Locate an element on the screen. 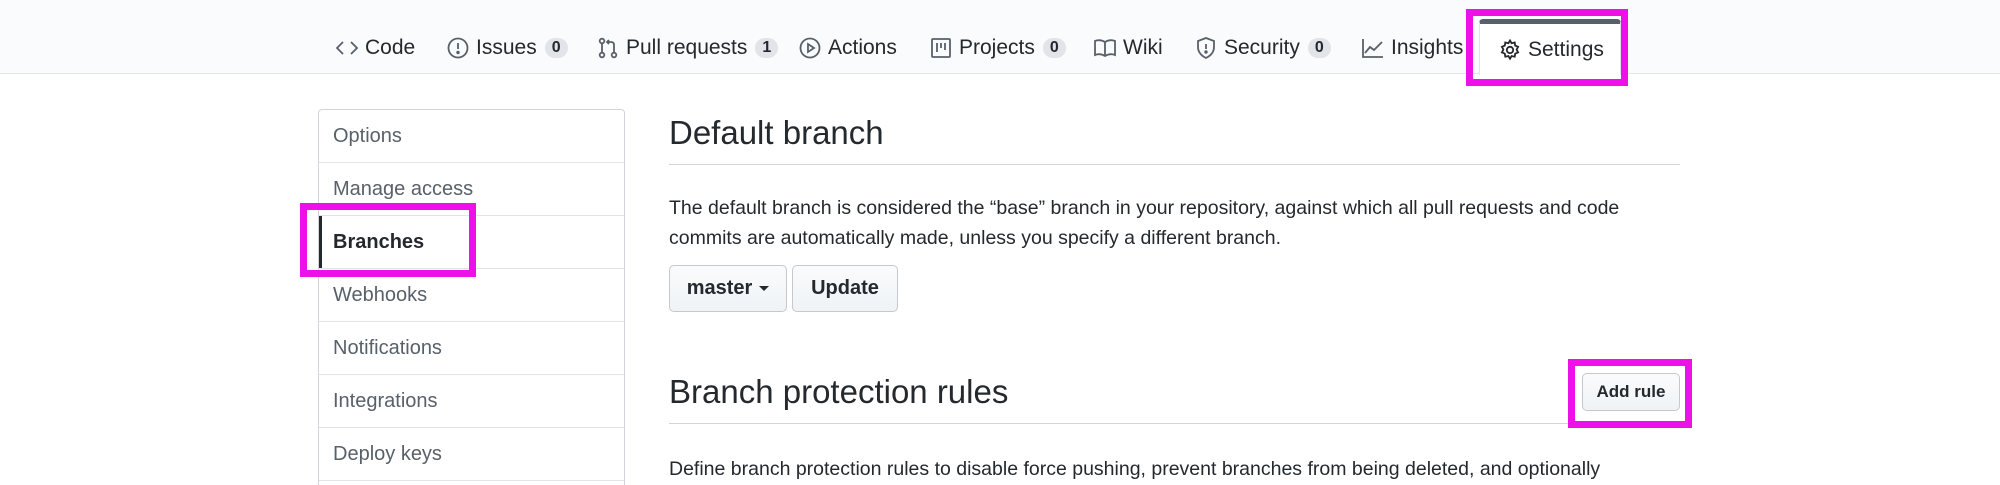  tab-label: Actions is located at coordinates (862, 47).